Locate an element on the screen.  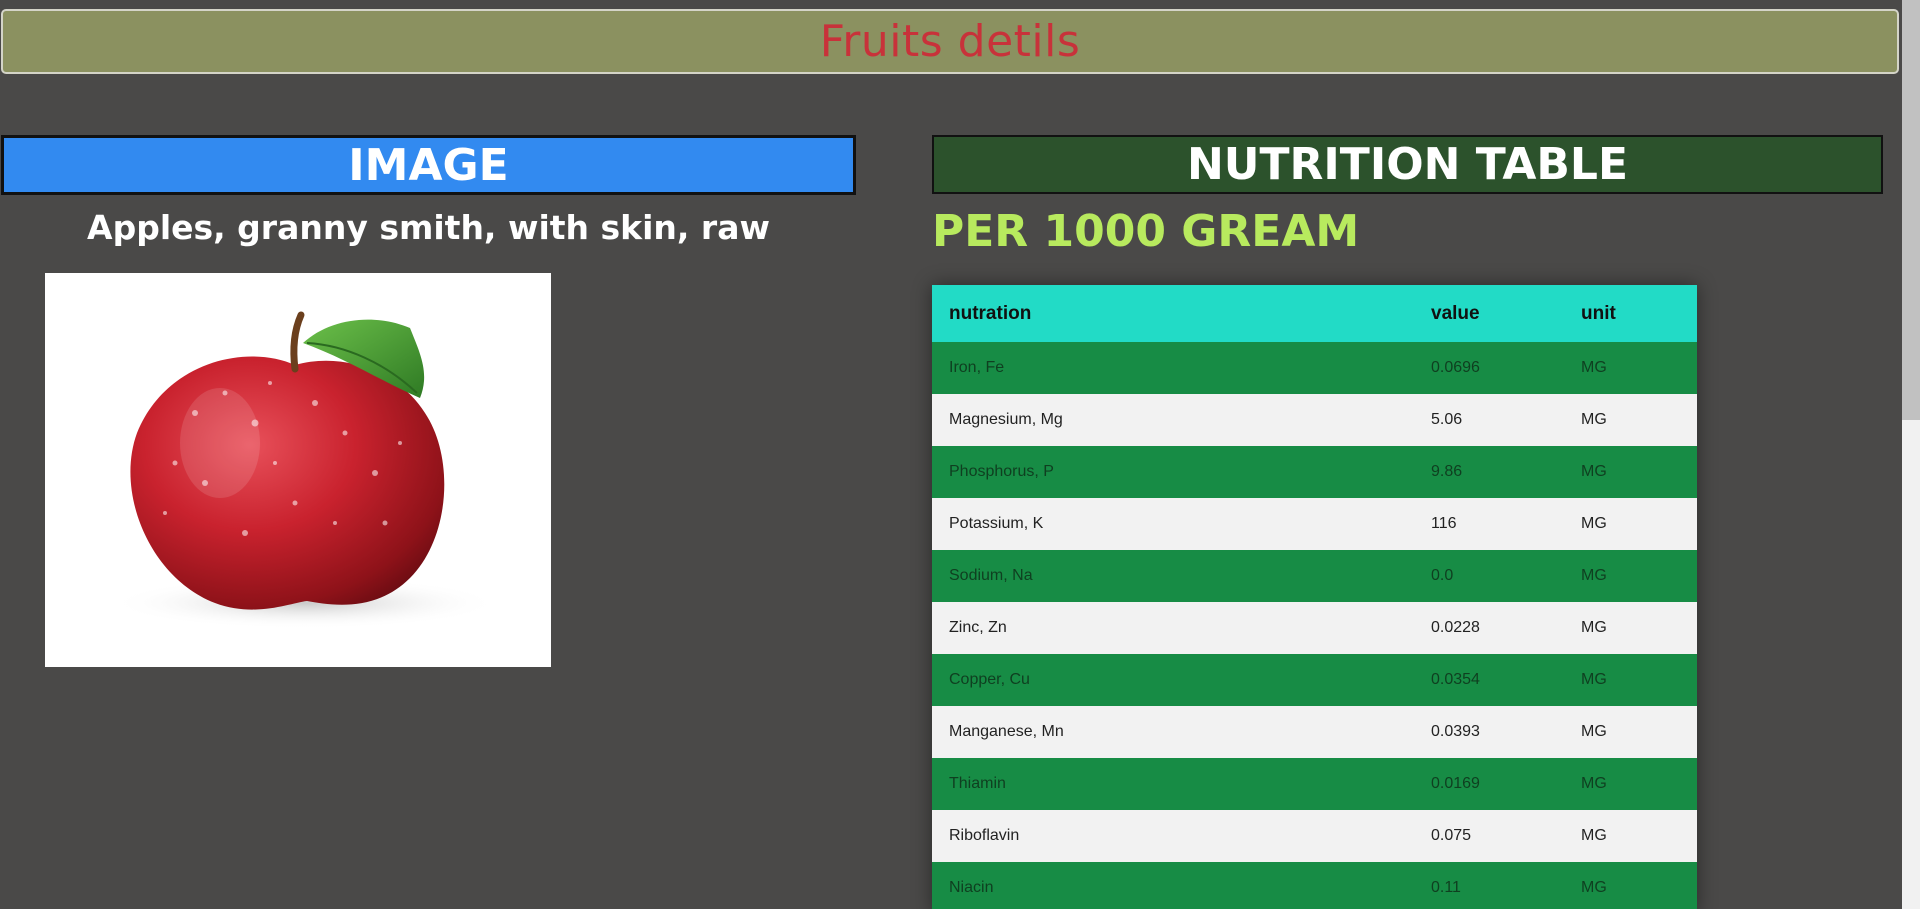
fruit-image is located at coordinates (298, 470).